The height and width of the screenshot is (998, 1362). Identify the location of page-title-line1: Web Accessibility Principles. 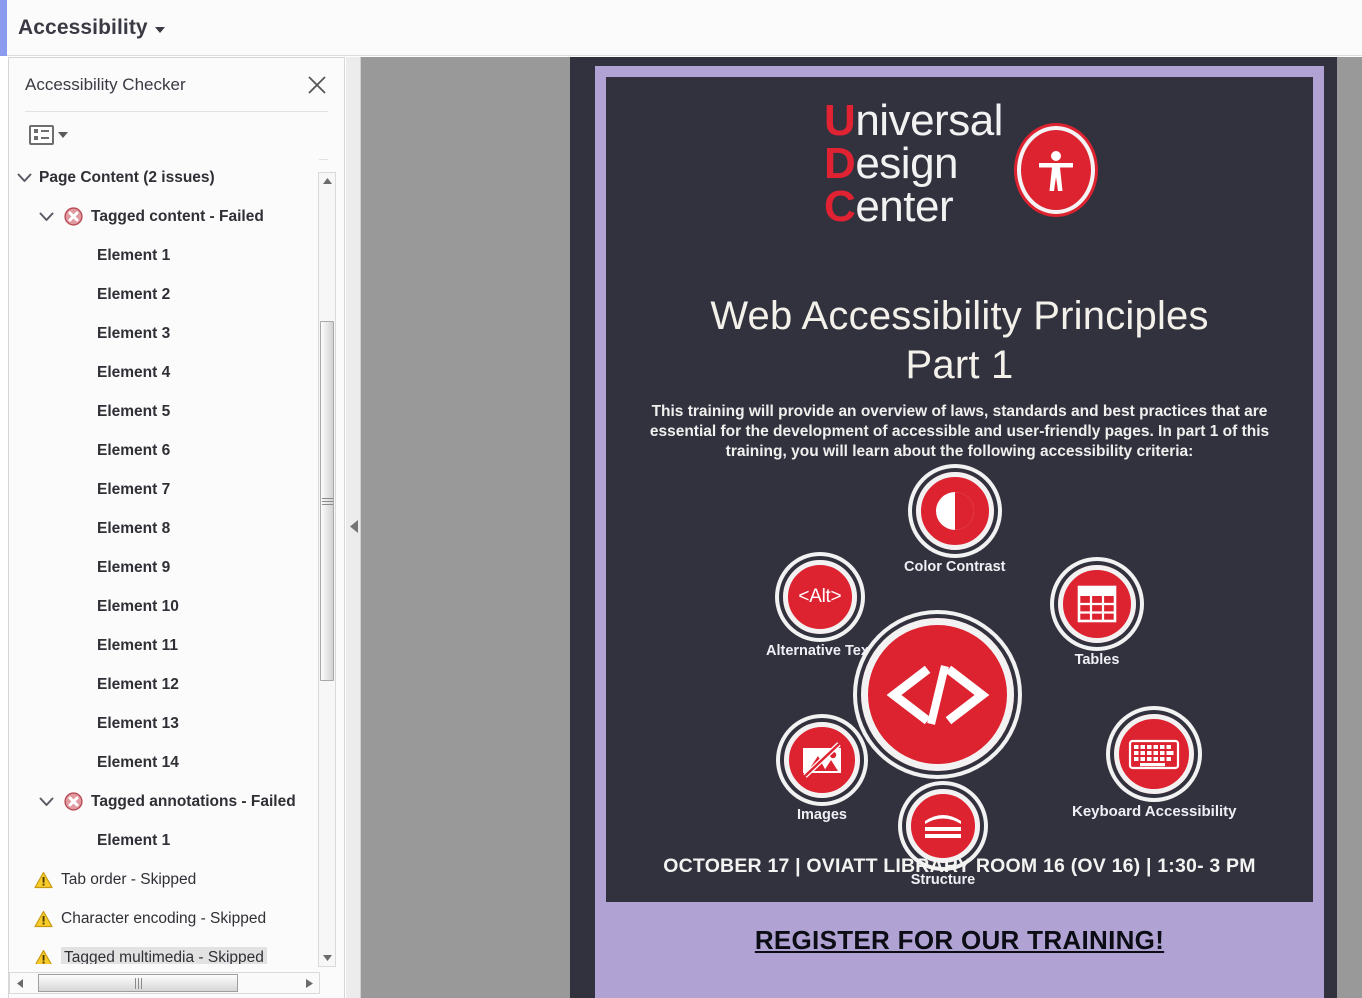
(959, 316).